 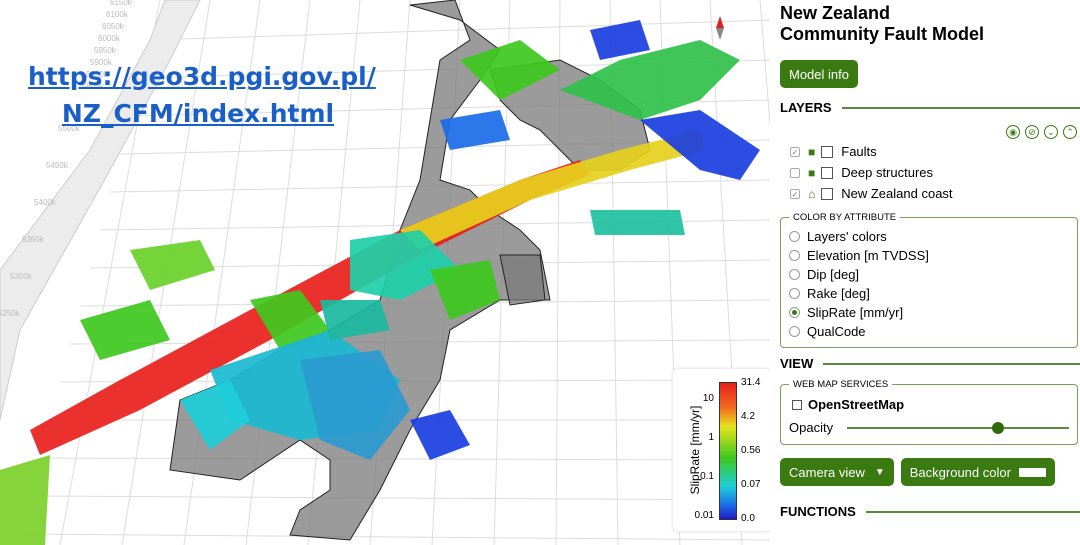 I want to click on color-attribute-option: Elevation [m TVDSS], so click(x=929, y=255).